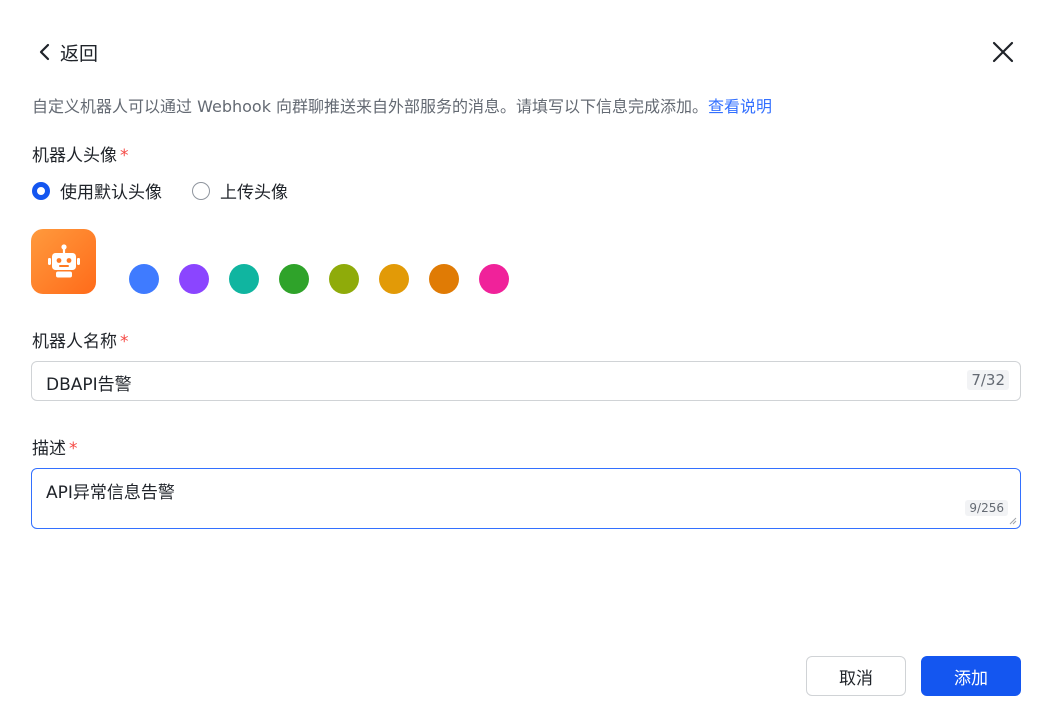 The image size is (1050, 726). What do you see at coordinates (79, 53) in the screenshot?
I see `back-label: 返回` at bounding box center [79, 53].